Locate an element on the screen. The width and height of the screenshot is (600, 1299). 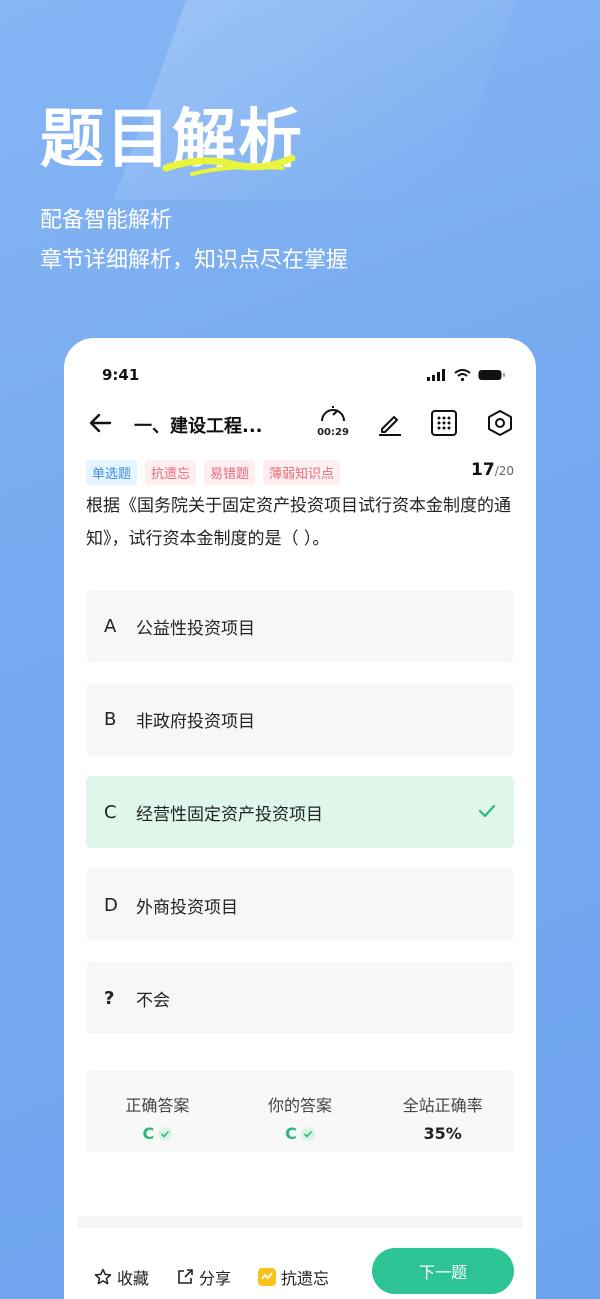
option-letter: D is located at coordinates (111, 905).